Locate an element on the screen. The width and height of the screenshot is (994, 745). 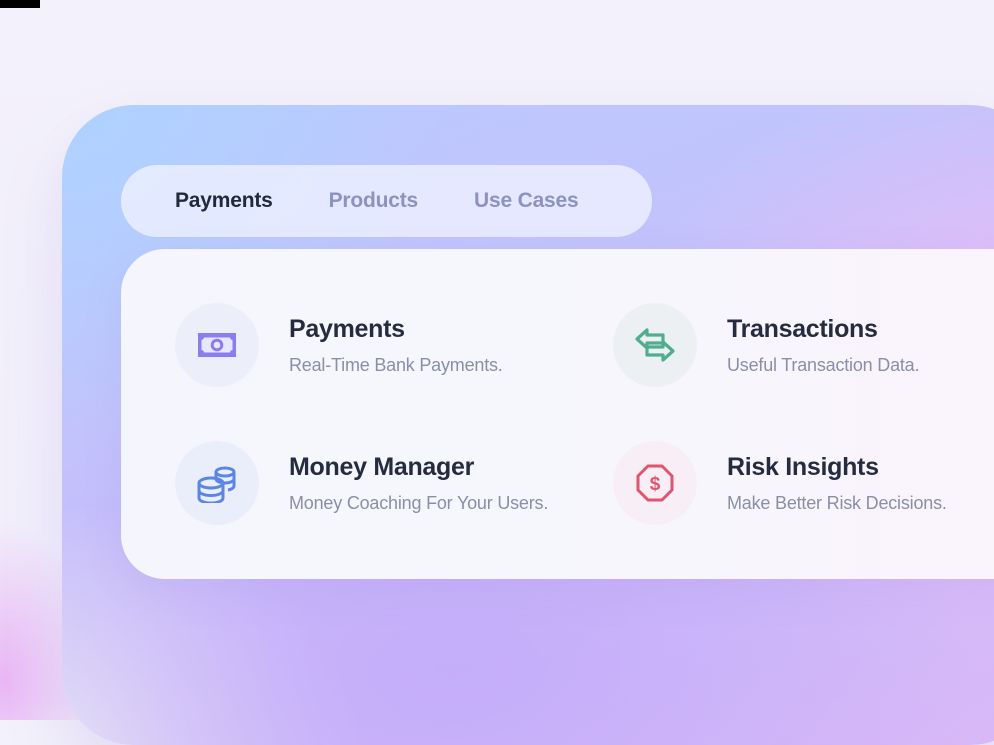
tab-products: Products is located at coordinates (374, 201).